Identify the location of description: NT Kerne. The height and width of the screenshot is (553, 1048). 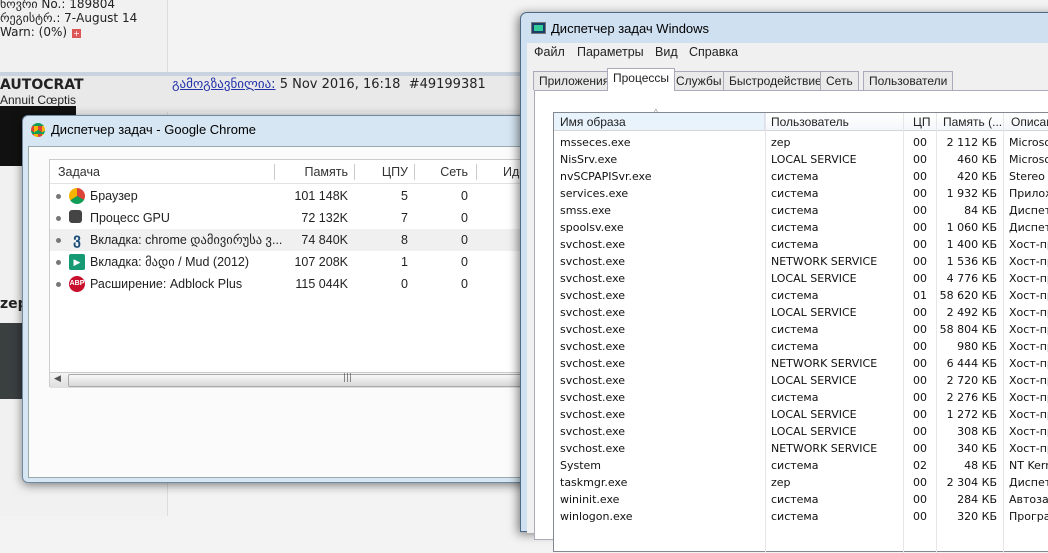
(1028, 465).